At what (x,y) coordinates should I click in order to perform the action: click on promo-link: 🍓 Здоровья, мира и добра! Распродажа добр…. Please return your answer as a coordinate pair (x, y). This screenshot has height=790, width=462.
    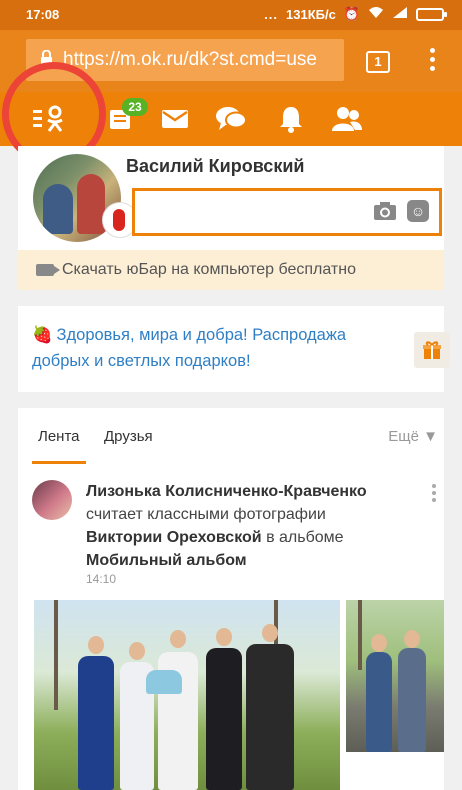
    Looking at the image, I should click on (212, 348).